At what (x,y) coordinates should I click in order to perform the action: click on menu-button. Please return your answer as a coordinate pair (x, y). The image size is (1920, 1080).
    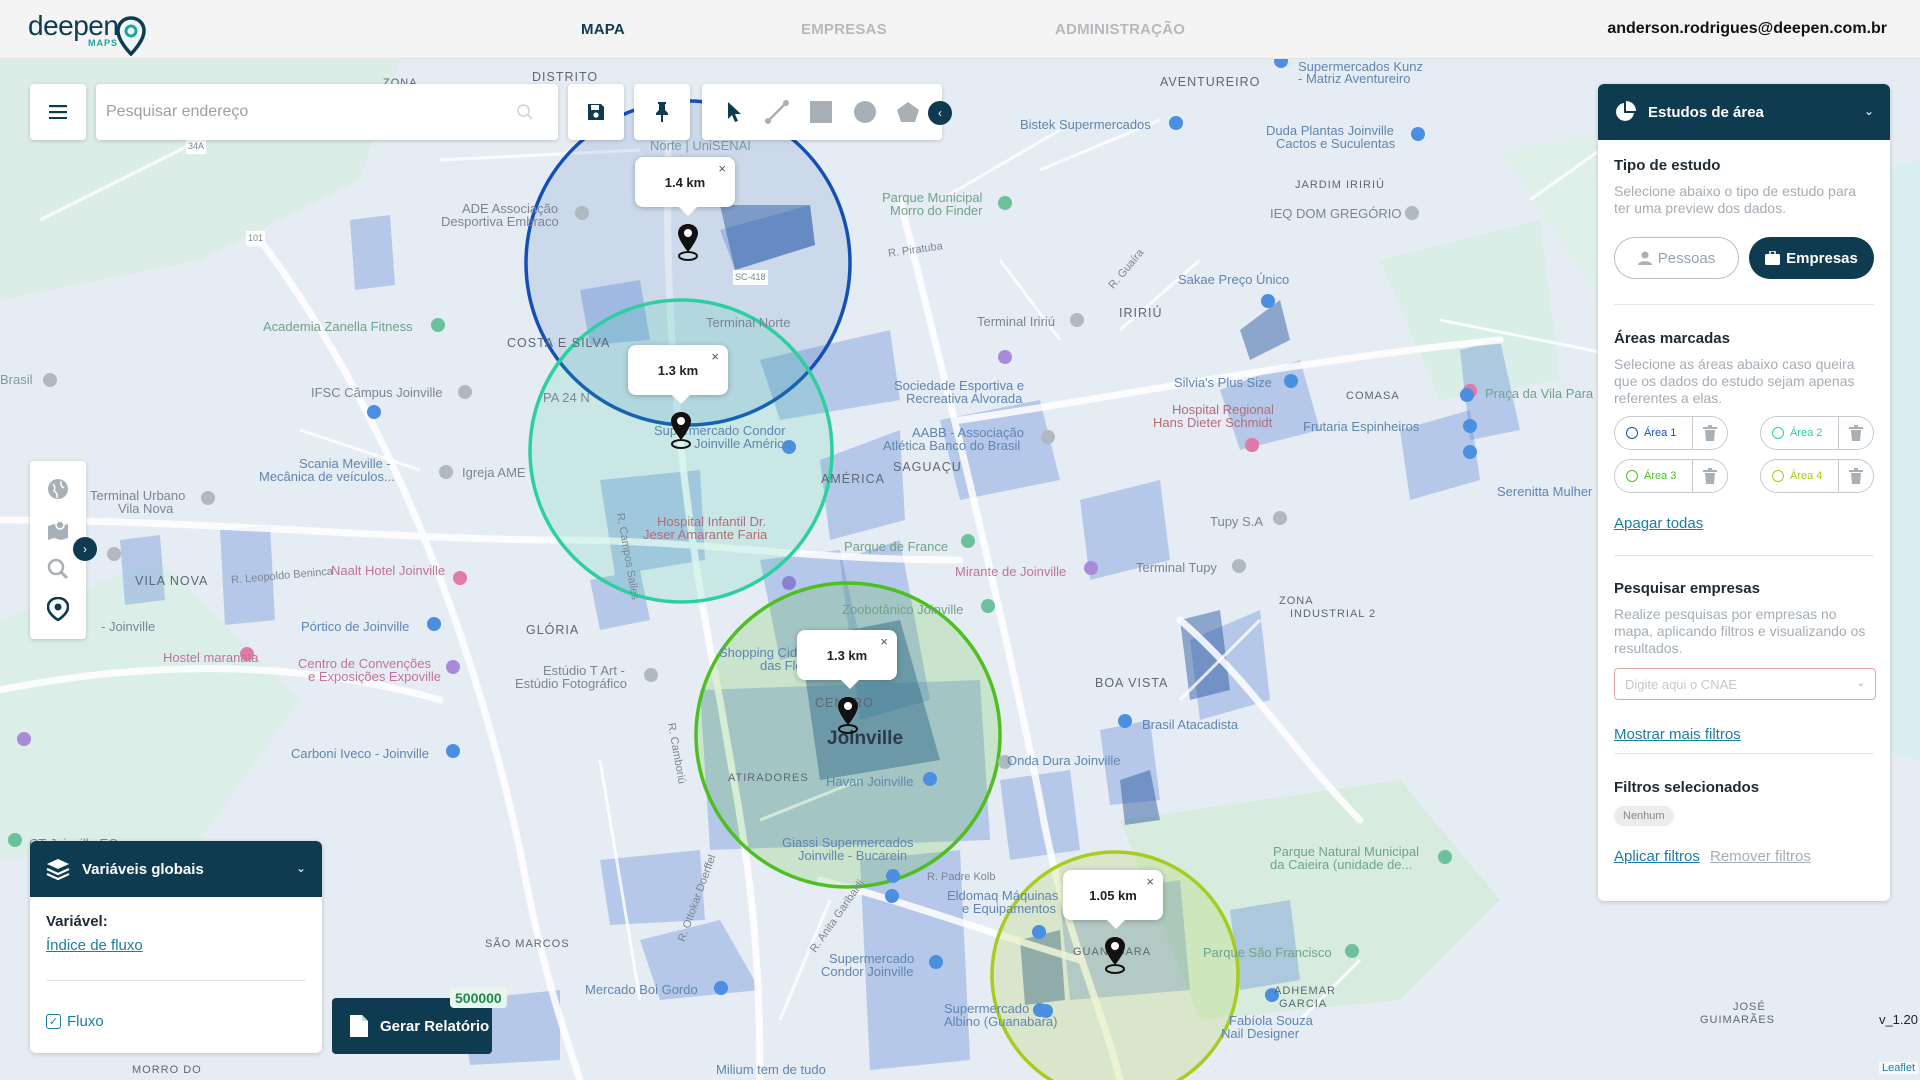
    Looking at the image, I should click on (58, 112).